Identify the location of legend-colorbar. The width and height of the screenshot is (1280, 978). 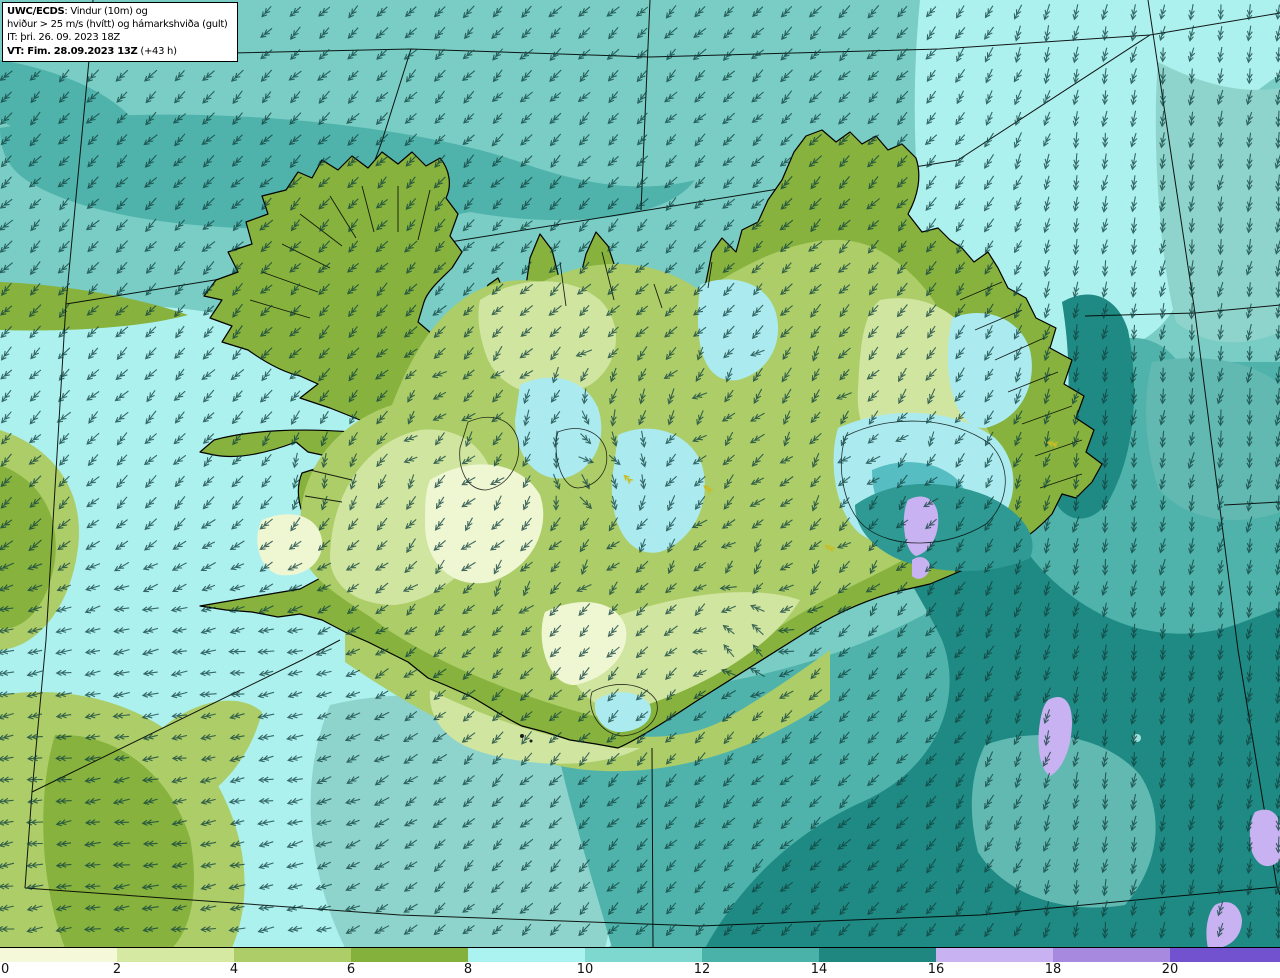
(640, 955).